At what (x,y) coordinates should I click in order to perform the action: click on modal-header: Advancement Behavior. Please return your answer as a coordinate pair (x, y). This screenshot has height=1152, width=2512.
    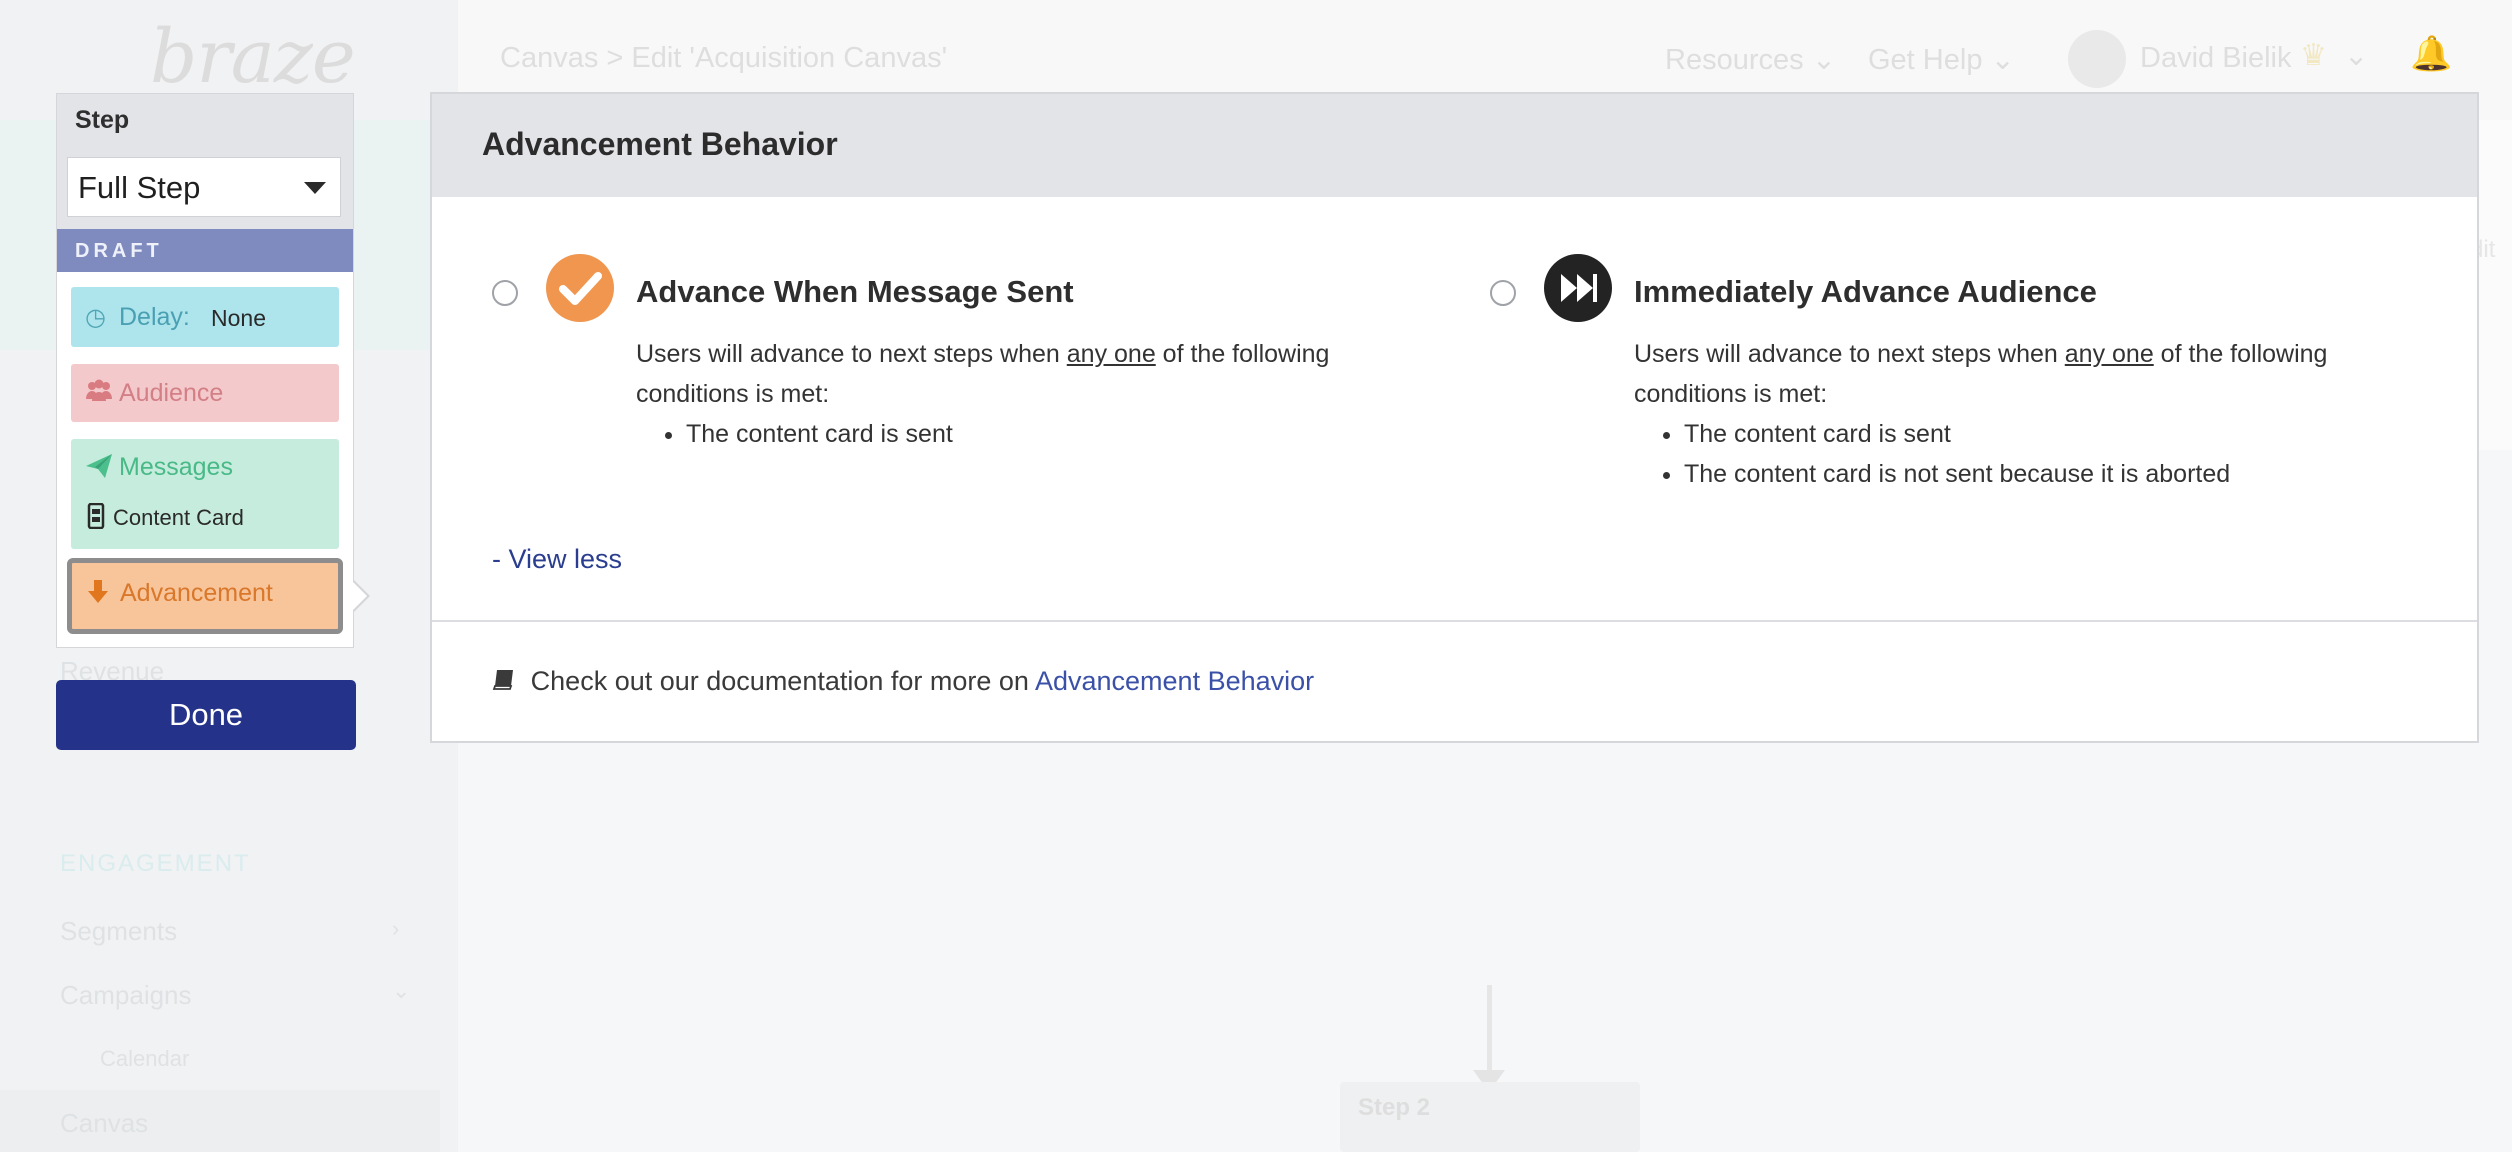
    Looking at the image, I should click on (1454, 145).